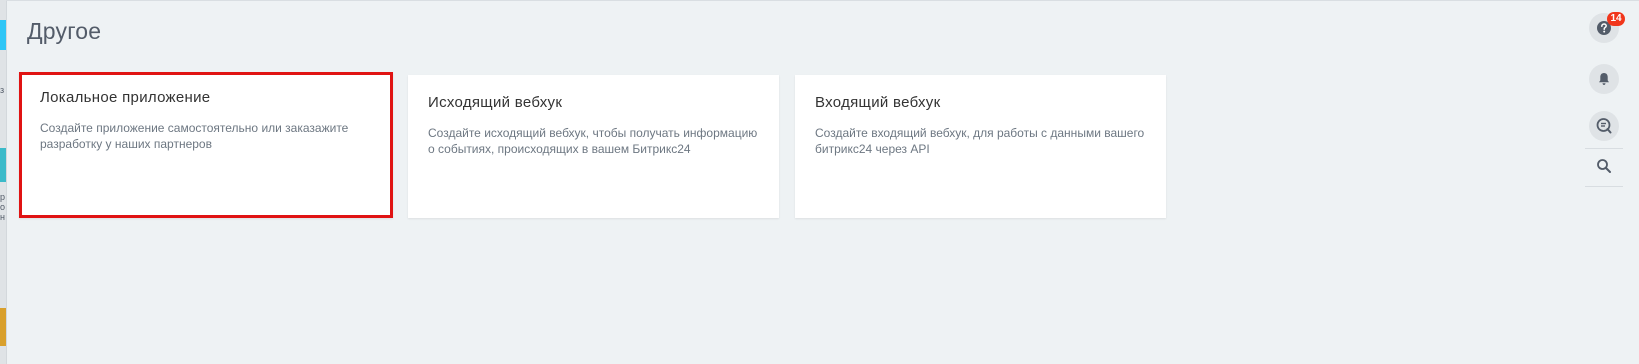  What do you see at coordinates (125, 97) in the screenshot?
I see `card-title: Локальное приложение` at bounding box center [125, 97].